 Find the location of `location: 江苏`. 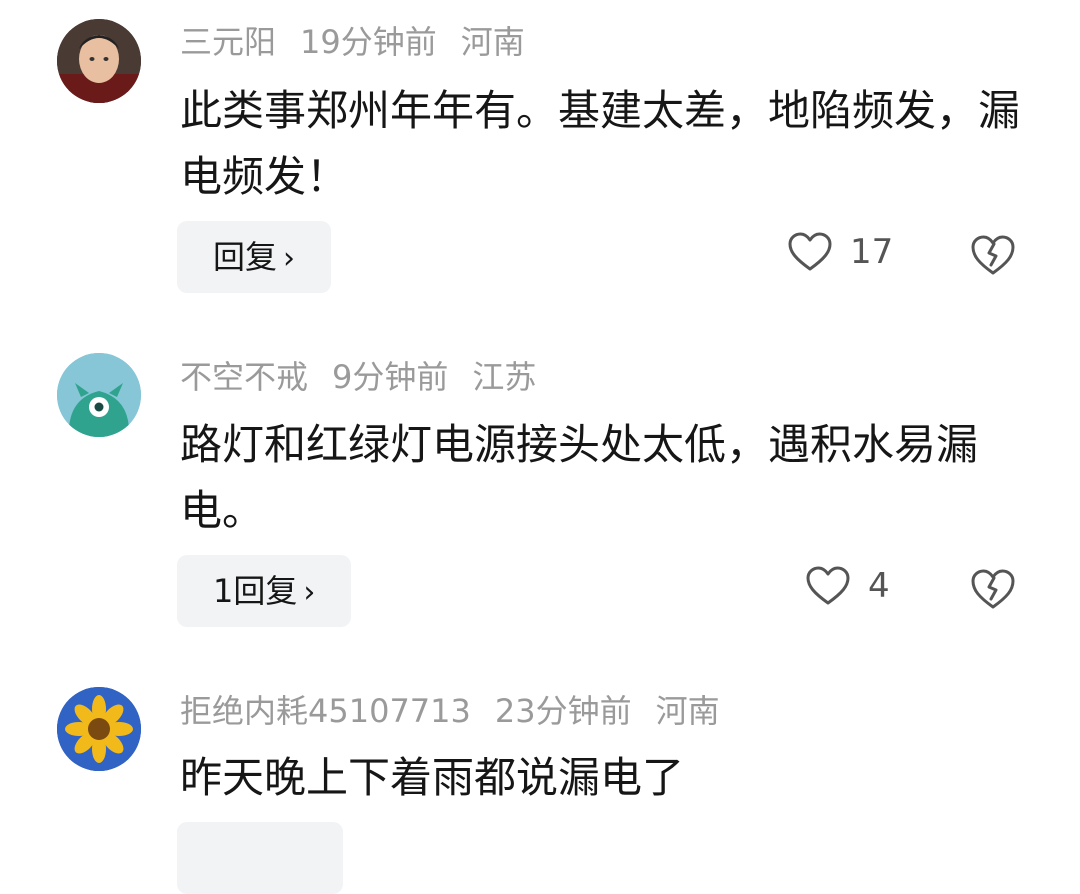

location: 江苏 is located at coordinates (504, 377).